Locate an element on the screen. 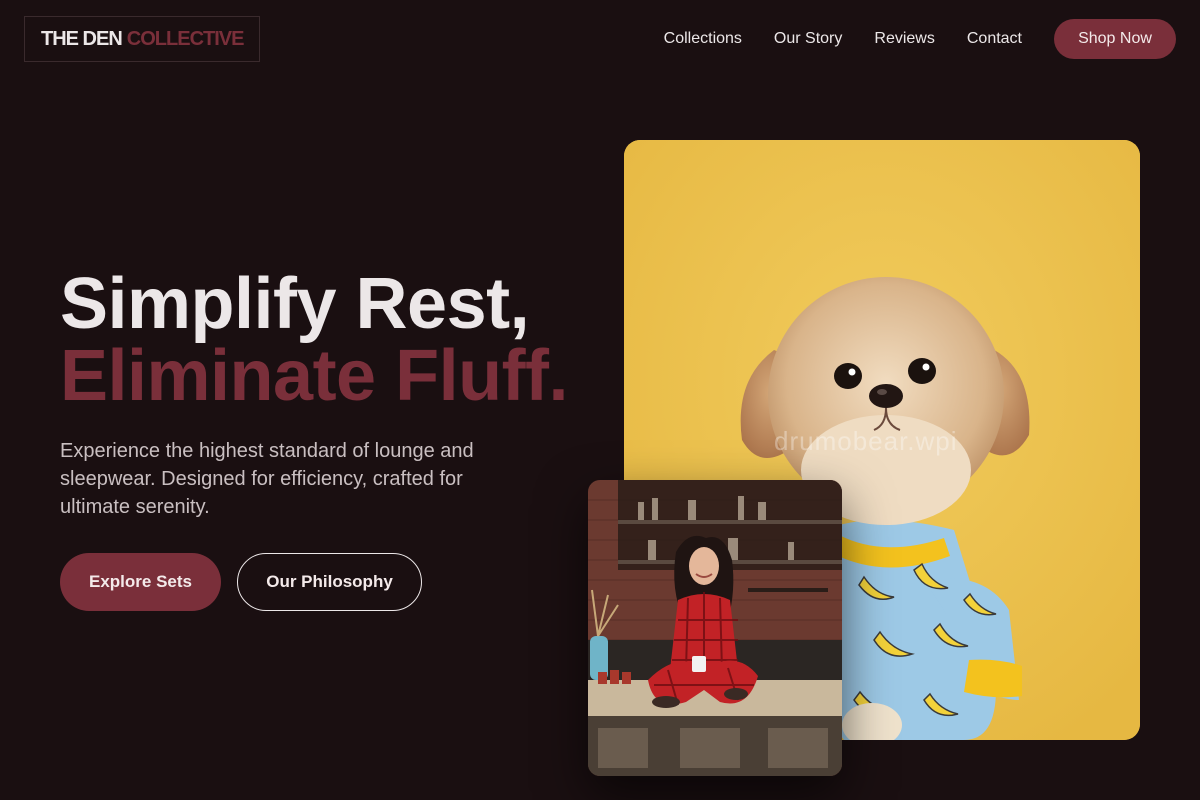  shop-now-button: Shop Now is located at coordinates (1115, 39).